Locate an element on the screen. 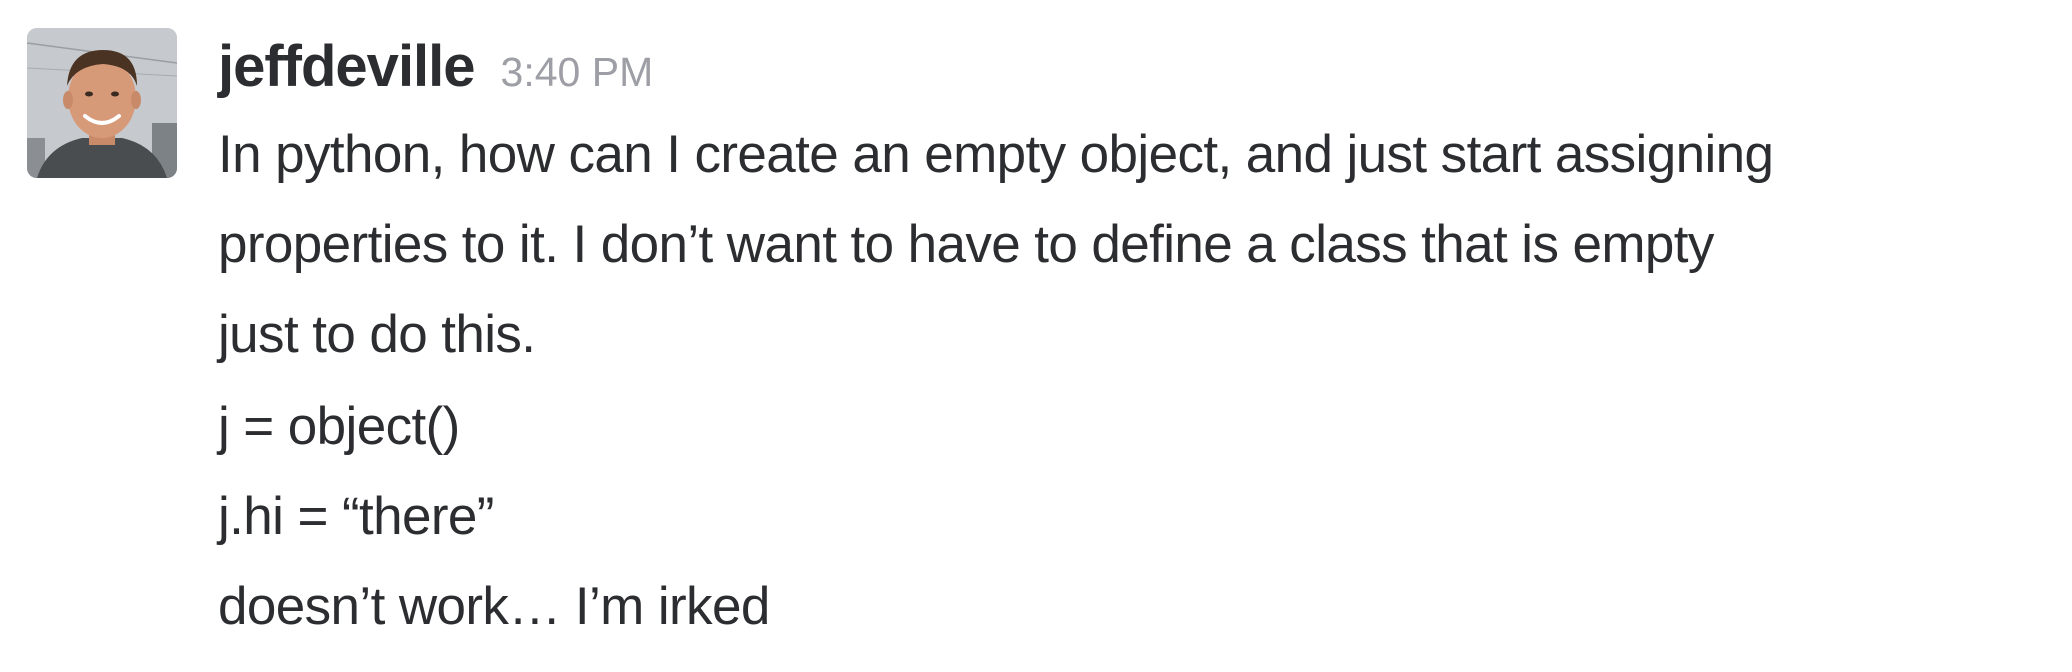 This screenshot has width=2072, height=672. message-header: jeffdeville 3:40 PM is located at coordinates (1138, 67).